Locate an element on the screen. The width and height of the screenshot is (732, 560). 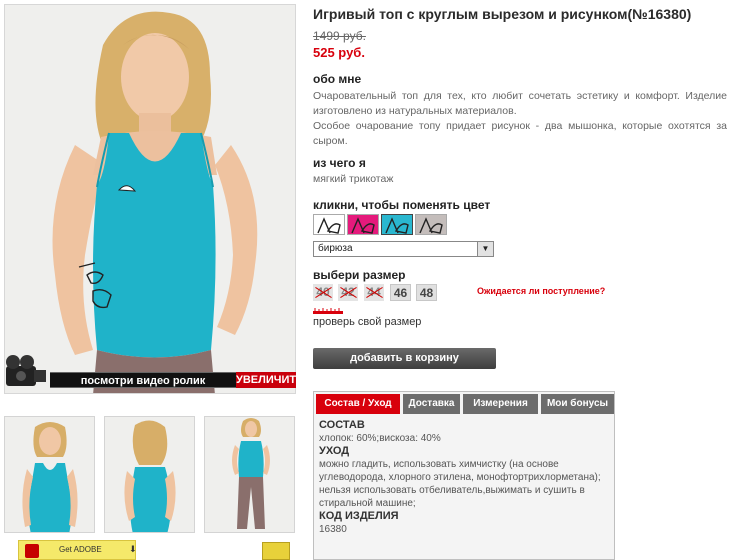
swatch-turquoise is located at coordinates (397, 224).